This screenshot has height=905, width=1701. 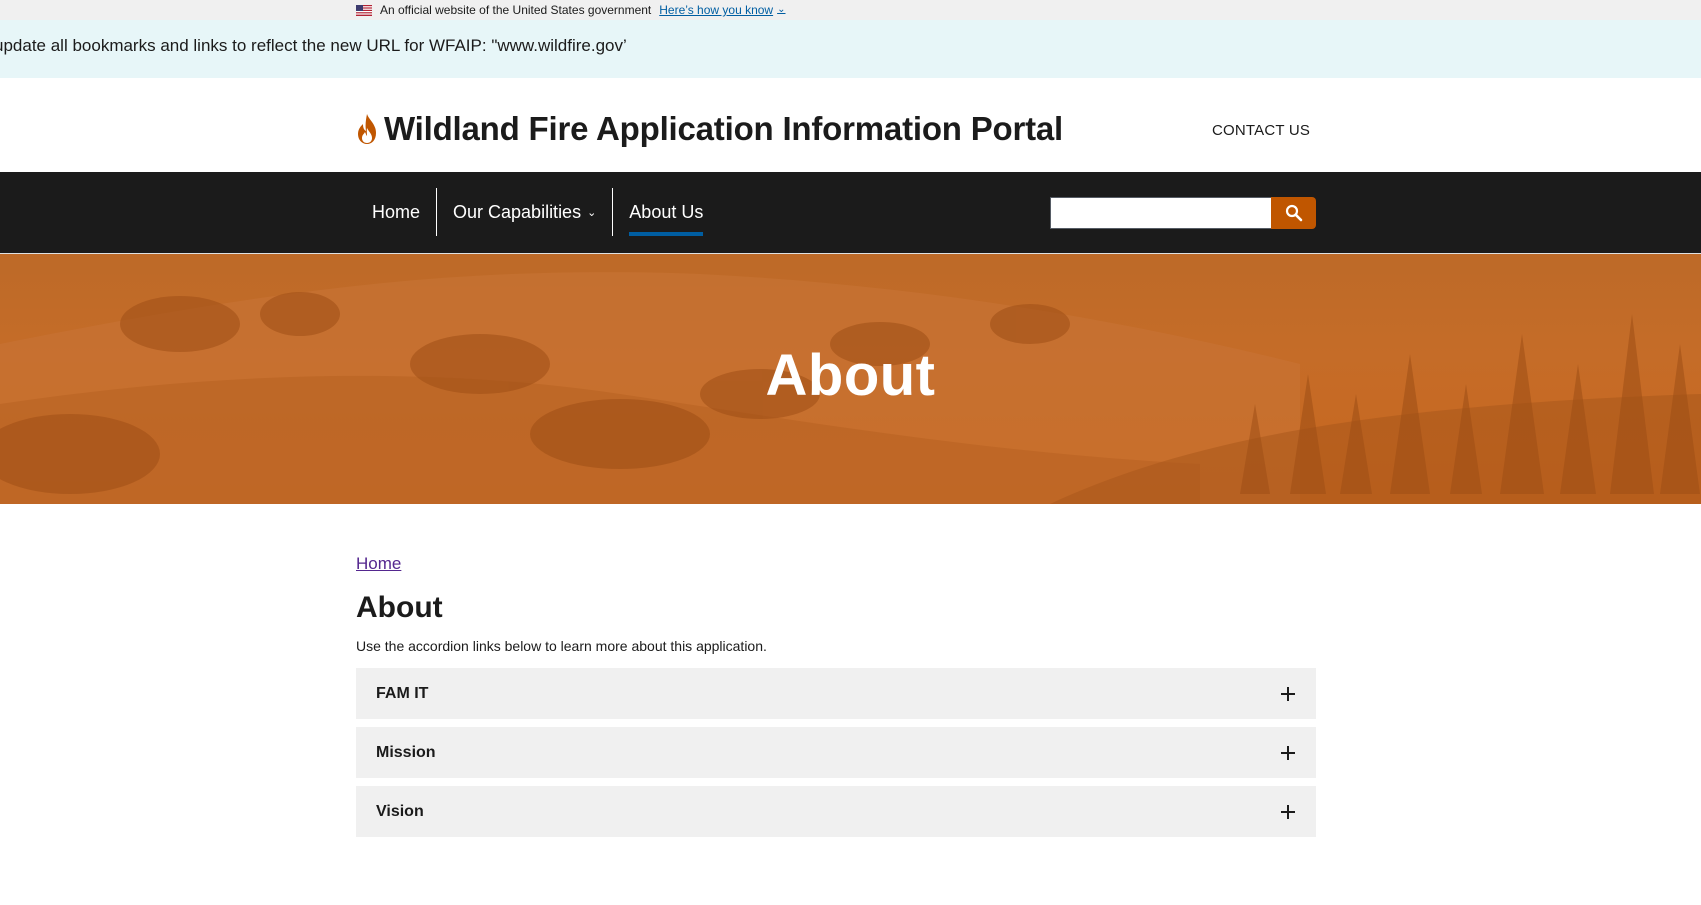 I want to click on heres-how-you-know-label: Here’s how you know, so click(x=716, y=10).